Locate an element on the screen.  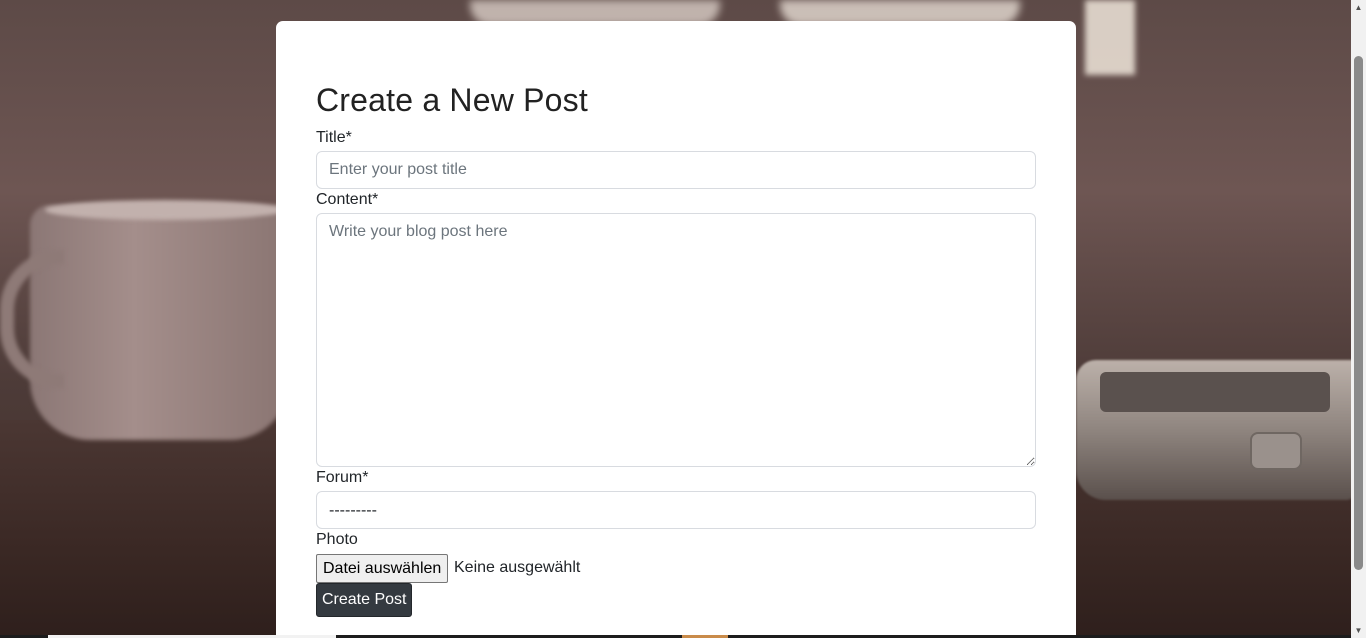
vertical-scrollbar: ▲ ▼ is located at coordinates (1358, 319).